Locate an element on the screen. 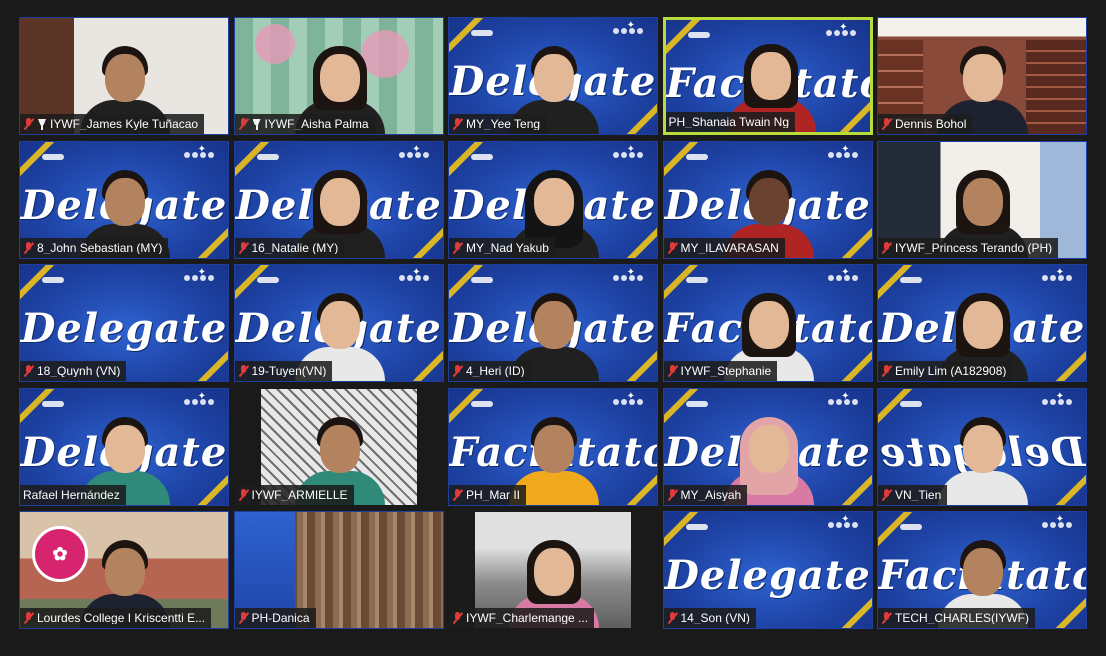 The image size is (1106, 656). participant-name-label: IYWF_James Kyle Tuñacao is located at coordinates (112, 124).